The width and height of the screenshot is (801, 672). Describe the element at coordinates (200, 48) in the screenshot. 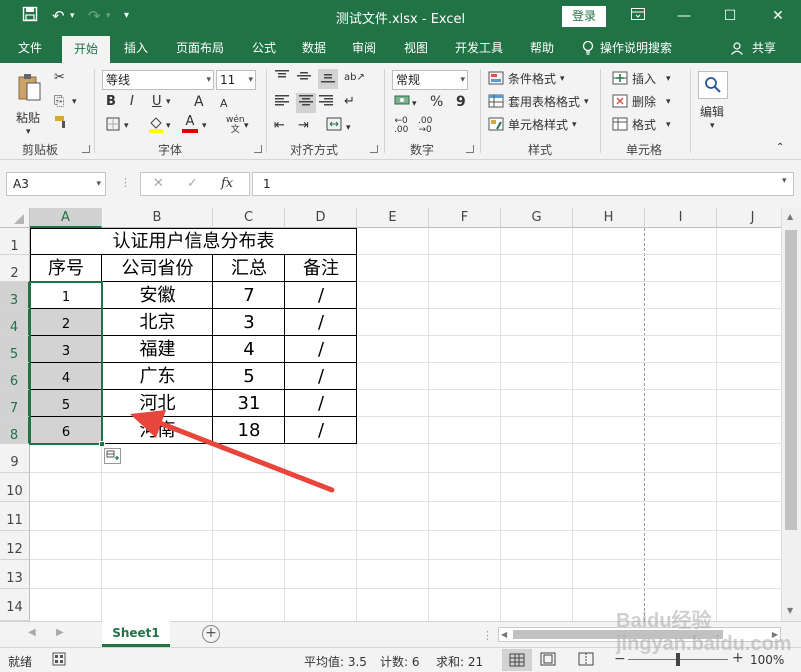

I see `tab-page-layout: 页面布局` at that location.